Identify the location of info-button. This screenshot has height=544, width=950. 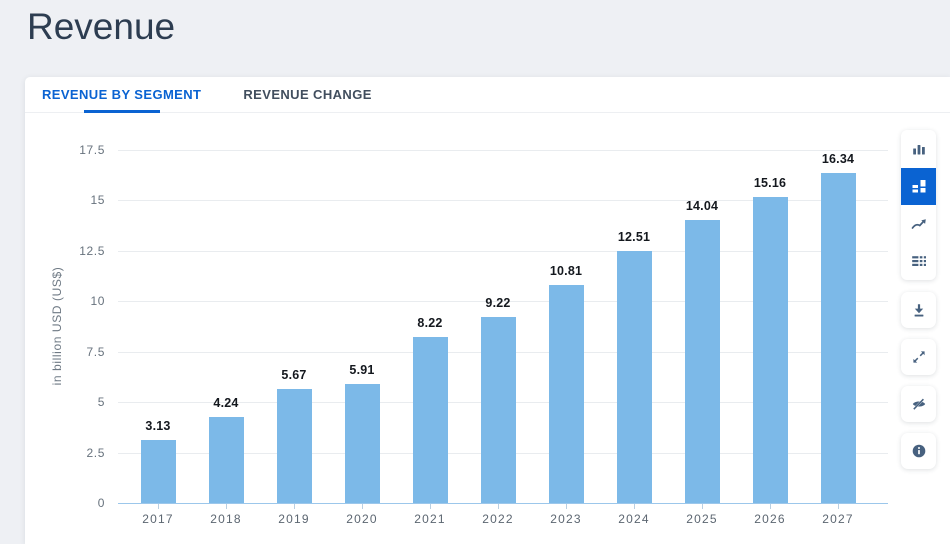
(918, 451).